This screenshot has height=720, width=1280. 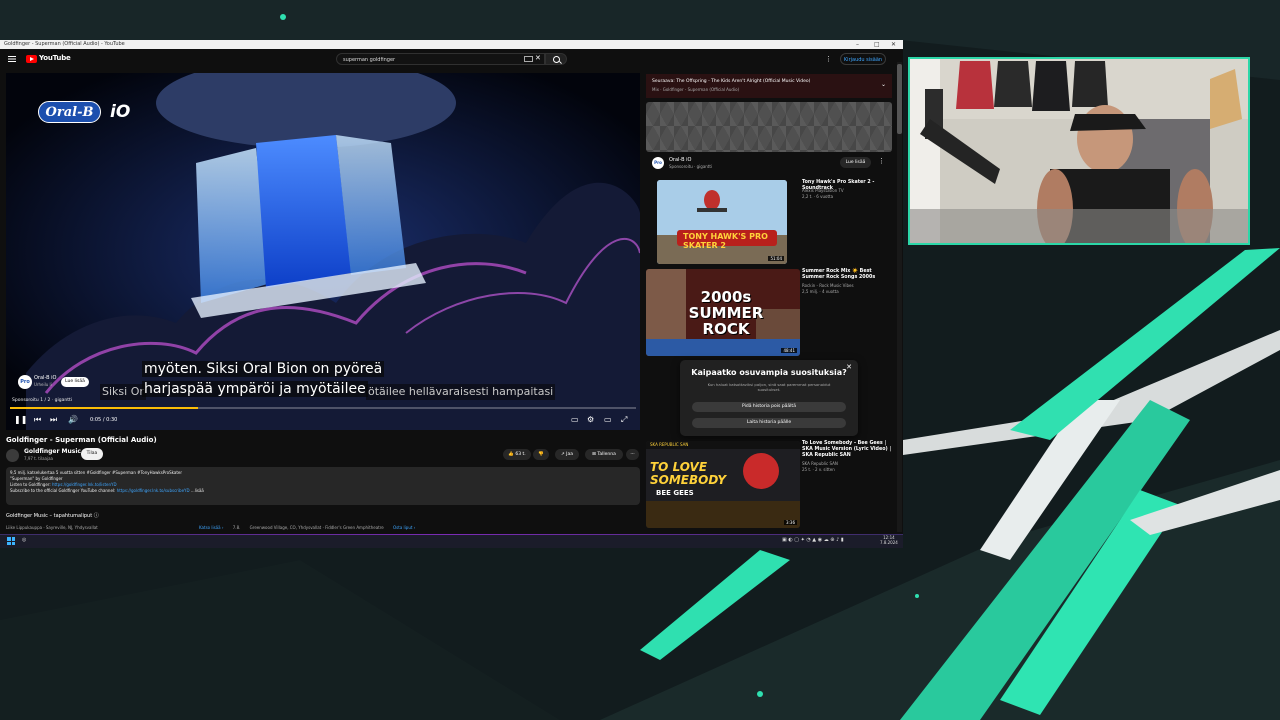 I want to click on close-window-button: ✕, so click(x=893, y=44).